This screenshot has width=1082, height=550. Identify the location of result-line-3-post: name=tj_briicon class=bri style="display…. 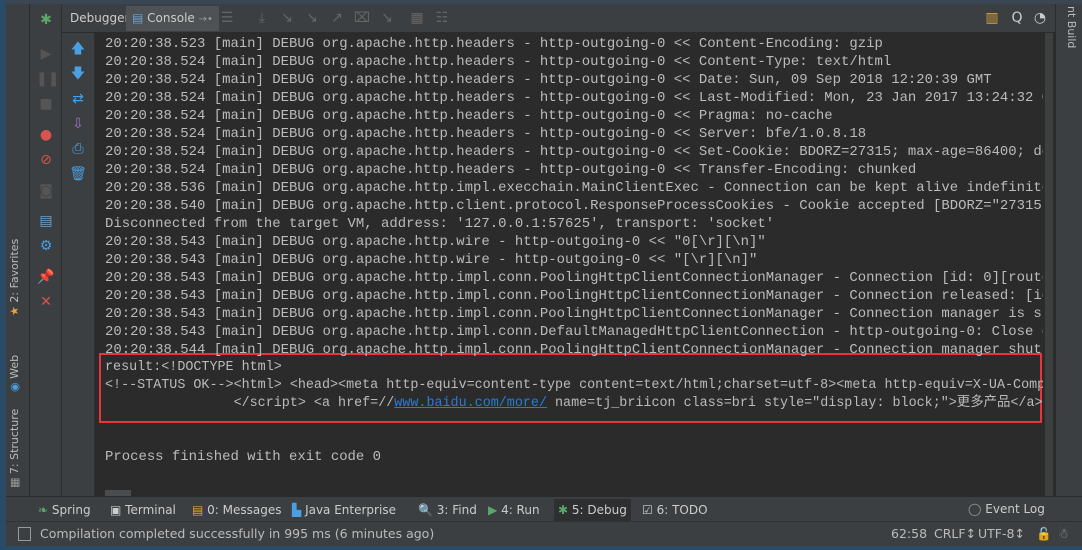
(794, 403).